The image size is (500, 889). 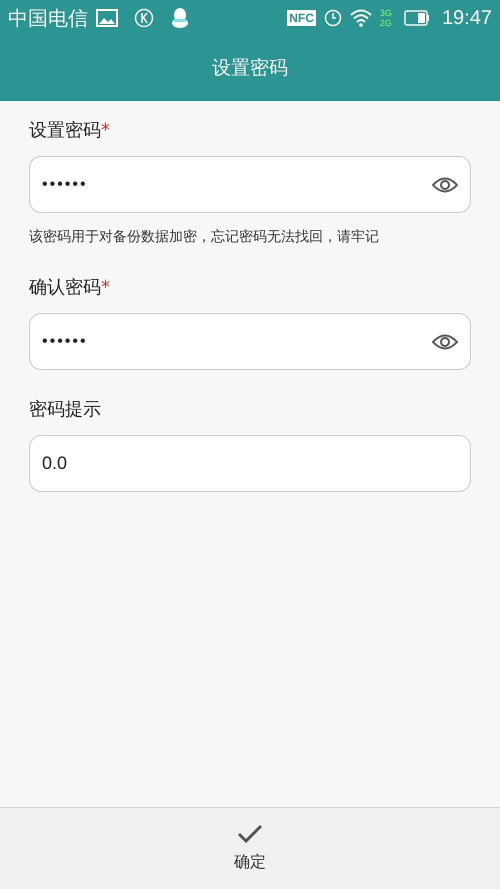 What do you see at coordinates (48, 18) in the screenshot?
I see `carrier-name: 中国电信` at bounding box center [48, 18].